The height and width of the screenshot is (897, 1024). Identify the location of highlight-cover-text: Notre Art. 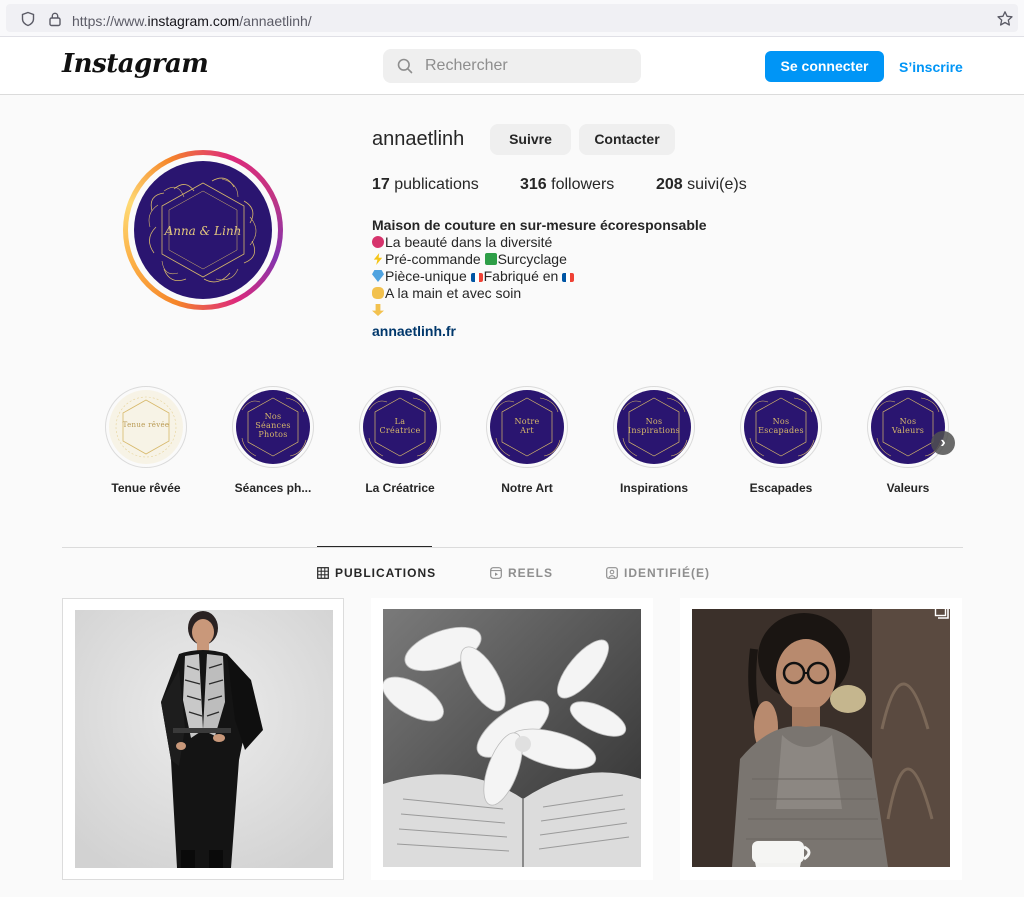
(527, 426).